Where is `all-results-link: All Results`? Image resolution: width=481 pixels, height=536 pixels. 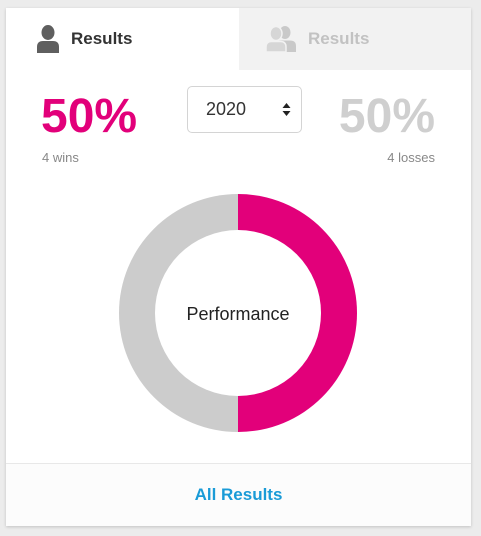 all-results-link: All Results is located at coordinates (239, 495).